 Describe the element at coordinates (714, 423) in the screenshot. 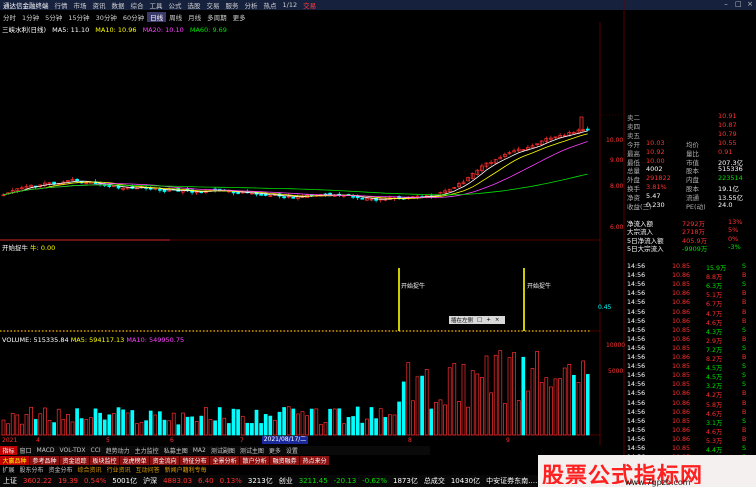

I see `trade-volume: 3.1万` at that location.